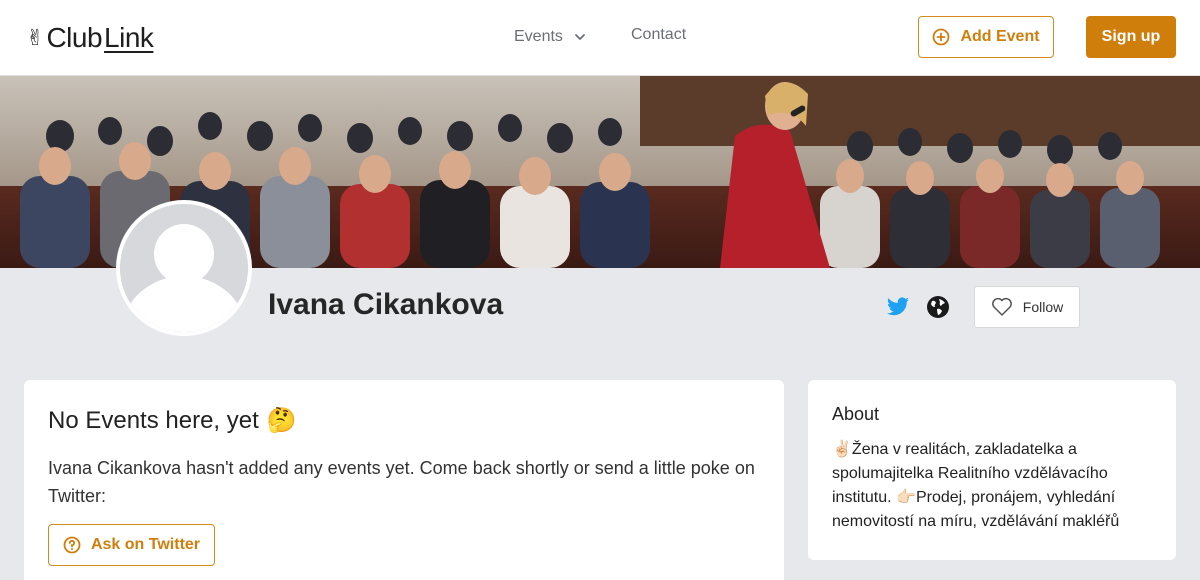  Describe the element at coordinates (1131, 37) in the screenshot. I see `sign-up-button: Sign up` at that location.